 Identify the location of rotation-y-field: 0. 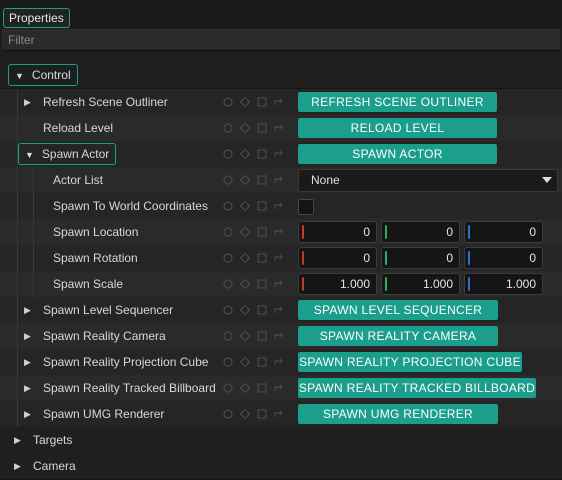
(420, 258).